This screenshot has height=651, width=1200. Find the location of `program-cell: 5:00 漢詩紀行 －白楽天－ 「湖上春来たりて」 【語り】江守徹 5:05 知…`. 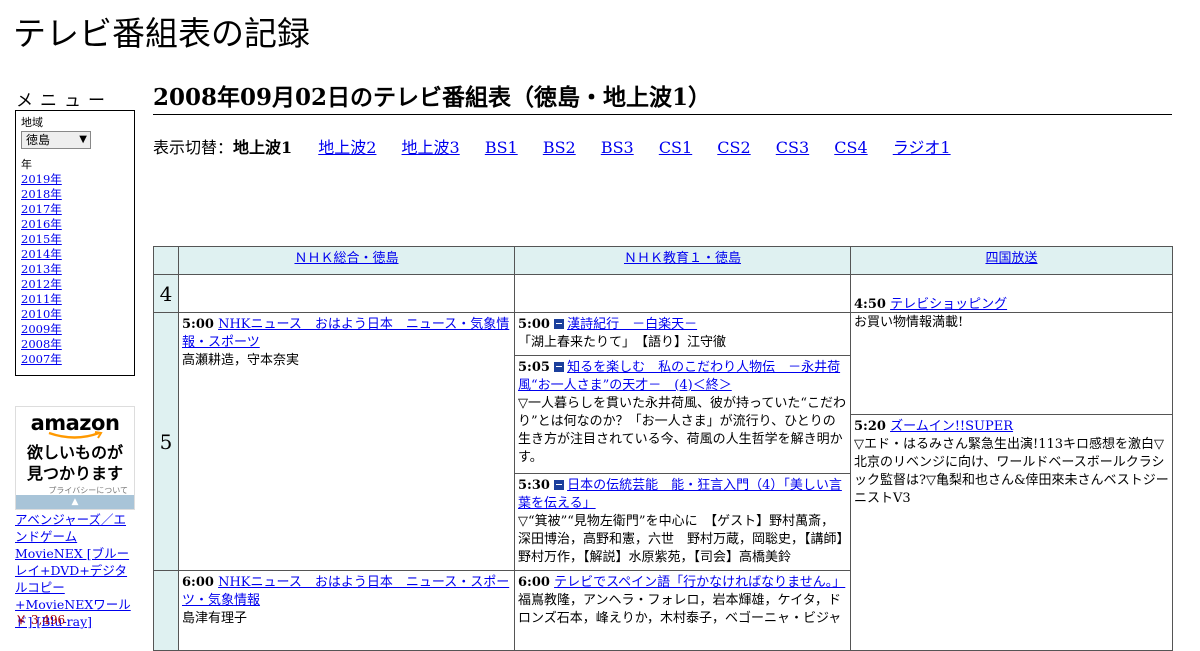

program-cell: 5:00 漢詩紀行 －白楽天－ 「湖上春来たりて」 【語り】江守徹 5:05 知… is located at coordinates (682, 441).